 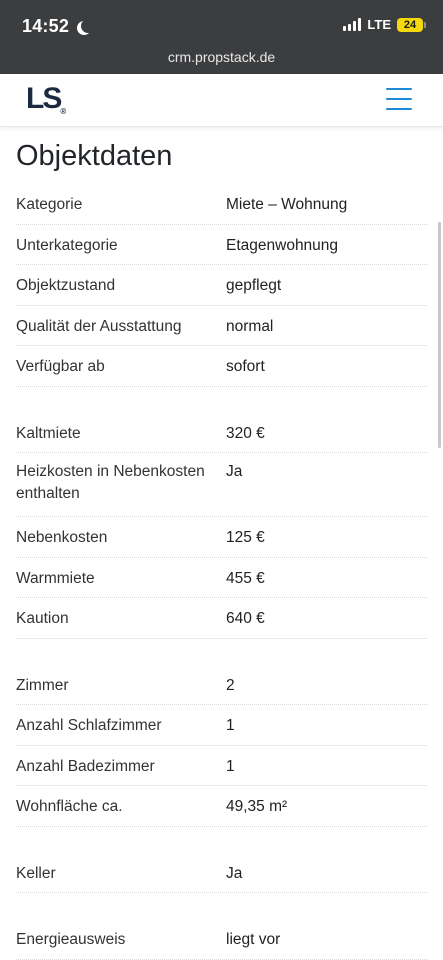 I want to click on detail-label: Kaution, so click(x=42, y=618).